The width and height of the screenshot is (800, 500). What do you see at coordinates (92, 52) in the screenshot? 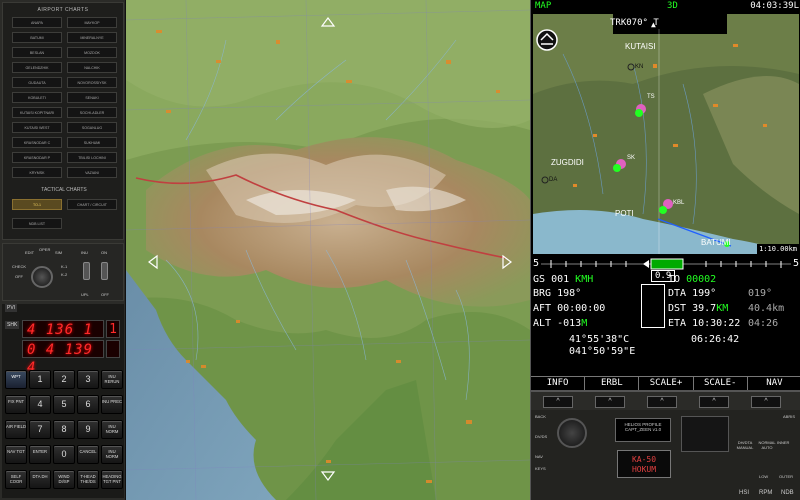
I see `chart-button-mozdok: MOZDOK` at bounding box center [92, 52].